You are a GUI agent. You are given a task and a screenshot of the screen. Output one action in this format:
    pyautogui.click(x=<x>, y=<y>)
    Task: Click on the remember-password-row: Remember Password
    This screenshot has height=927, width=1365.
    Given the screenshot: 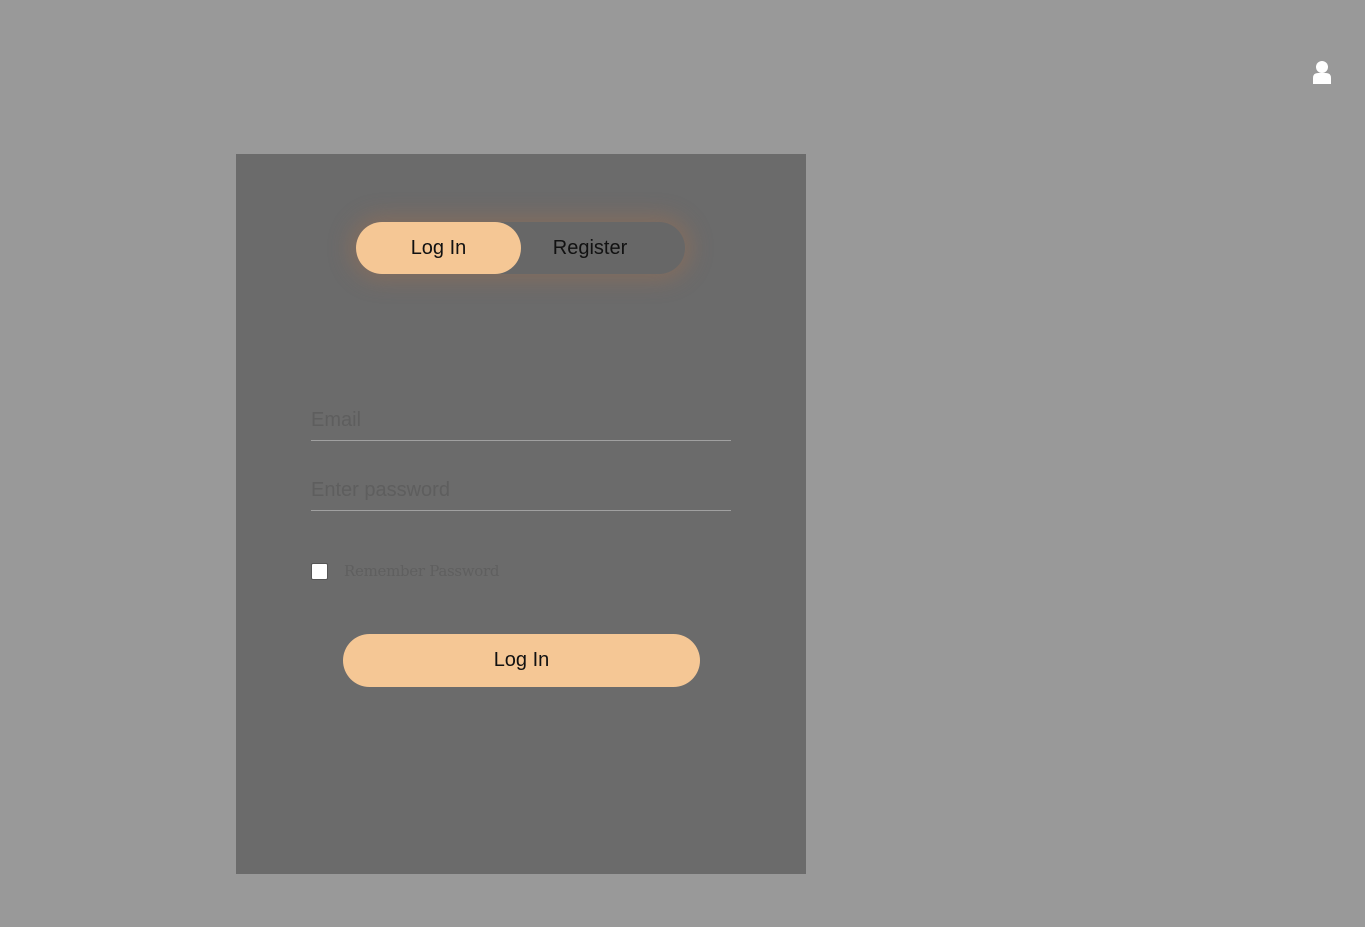 What is the action you would take?
    pyautogui.click(x=405, y=571)
    